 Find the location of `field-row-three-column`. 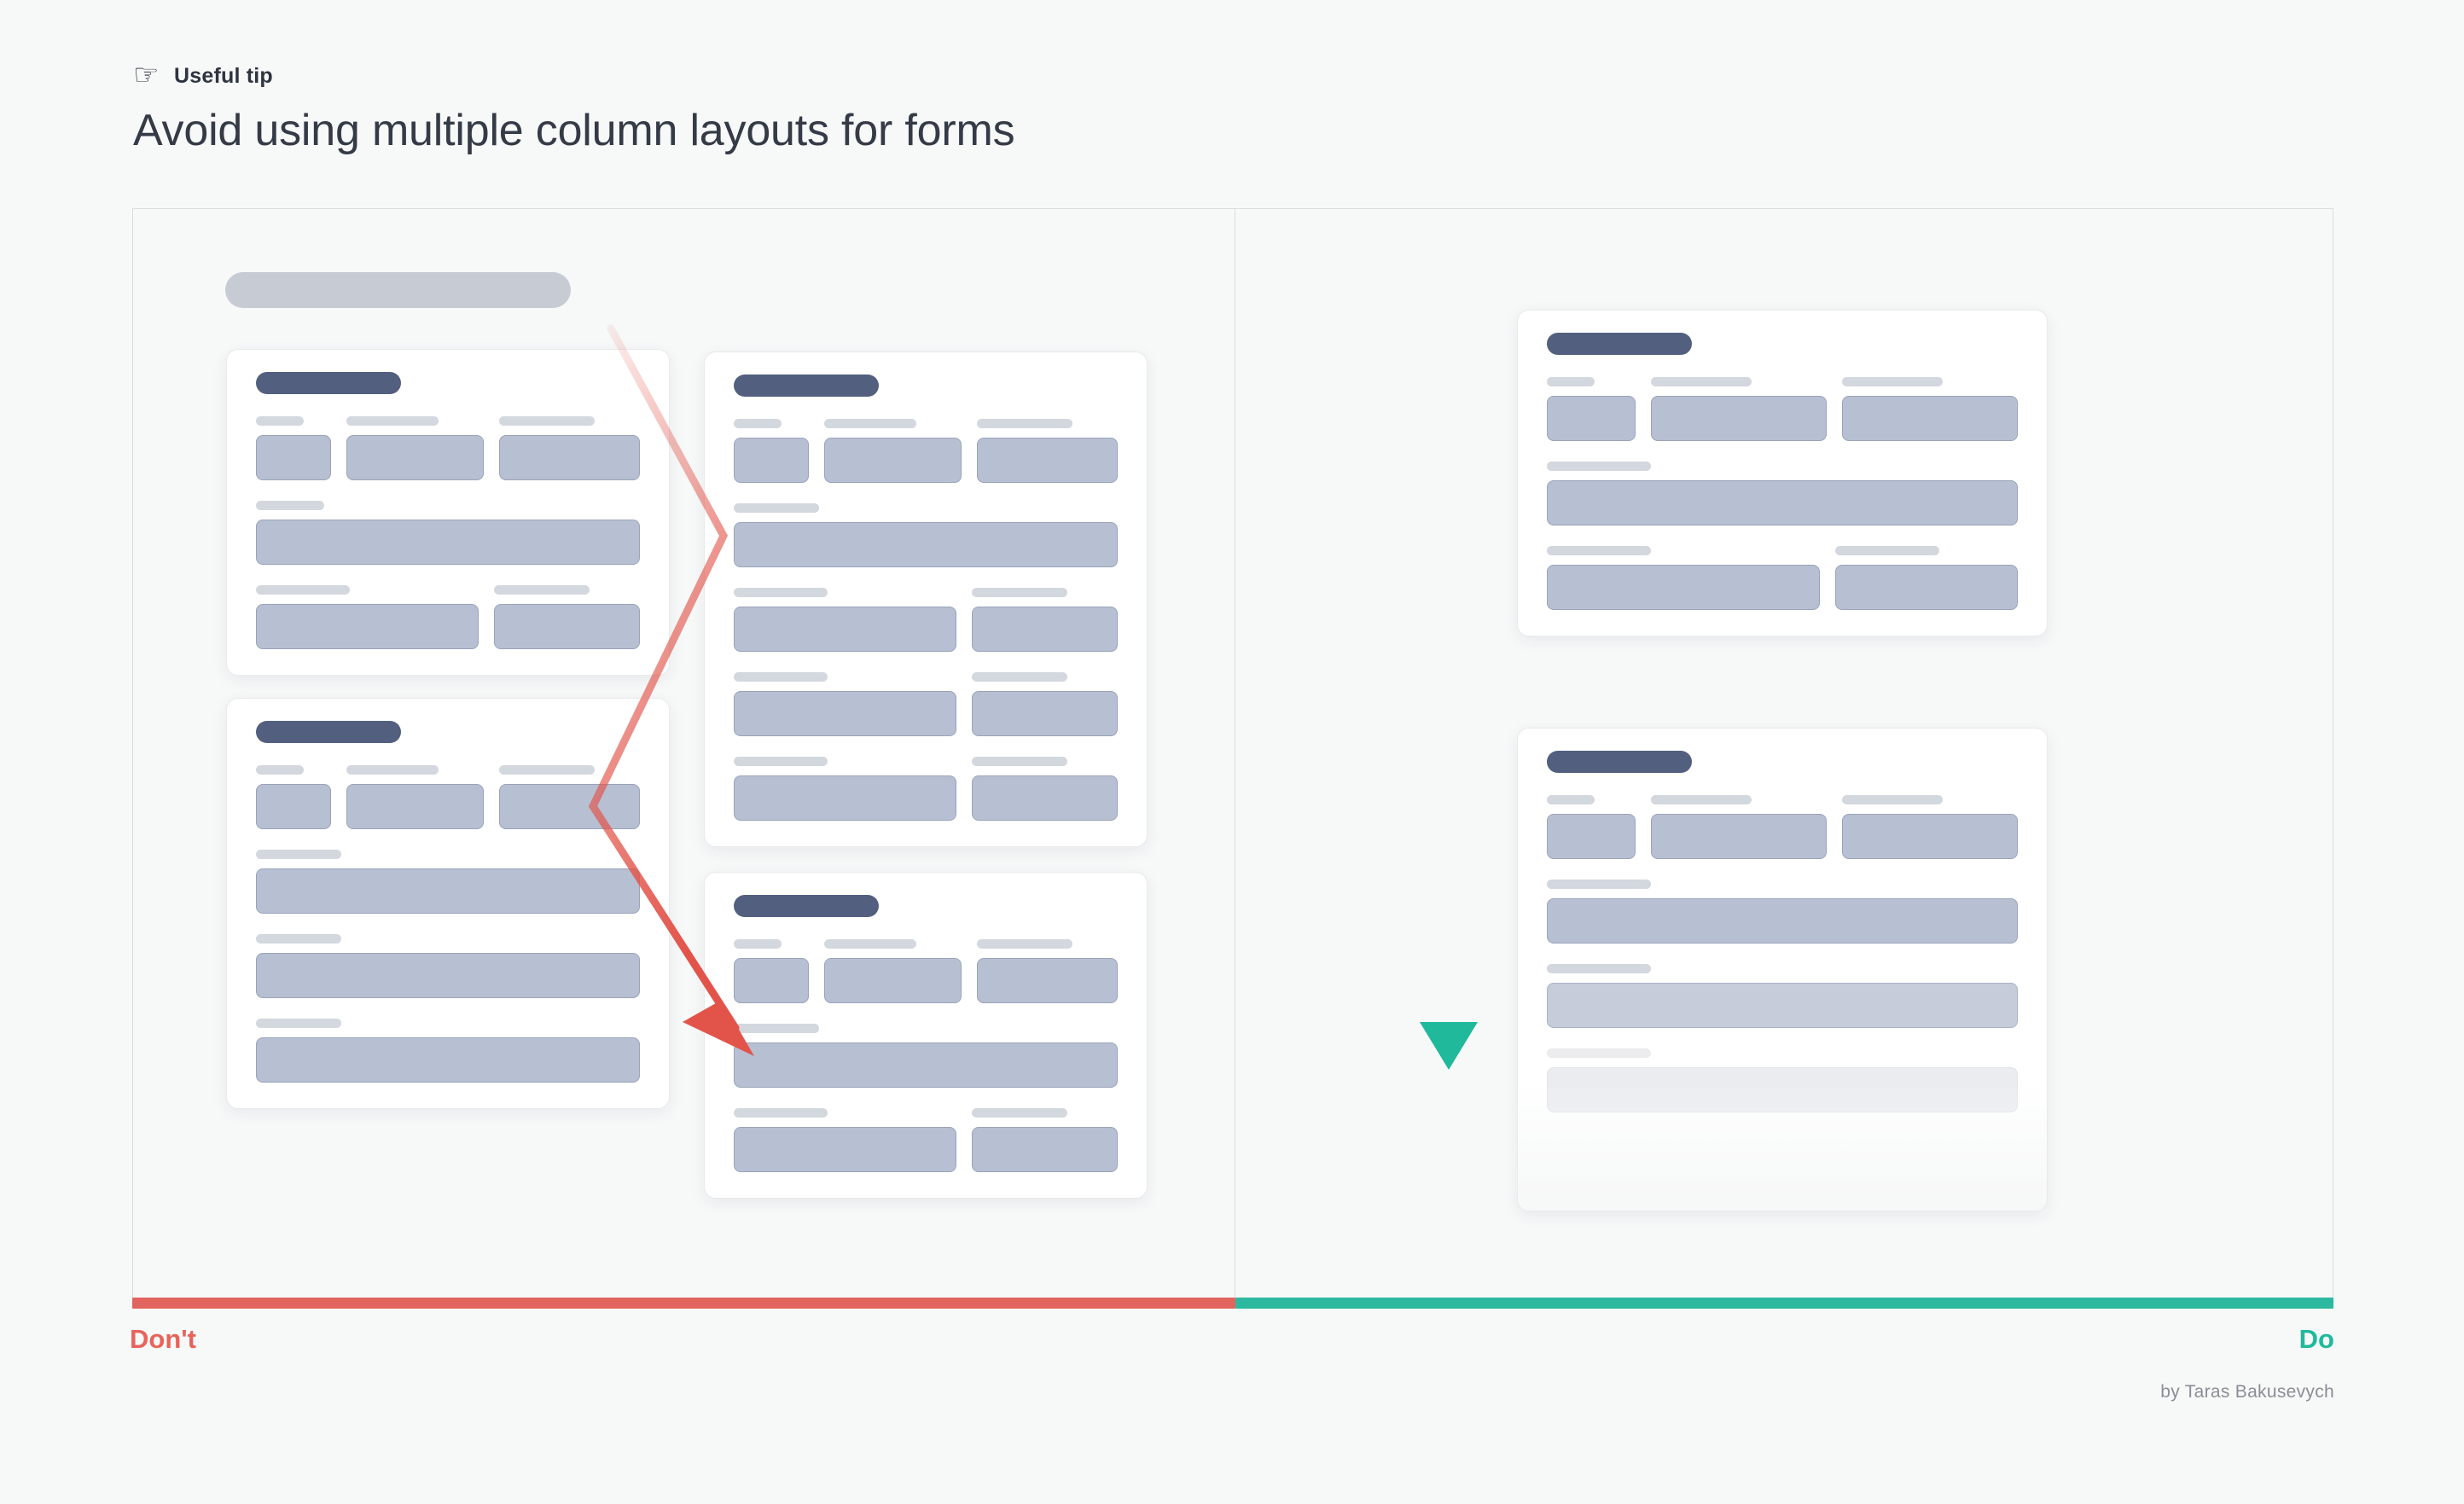

field-row-three-column is located at coordinates (448, 448).